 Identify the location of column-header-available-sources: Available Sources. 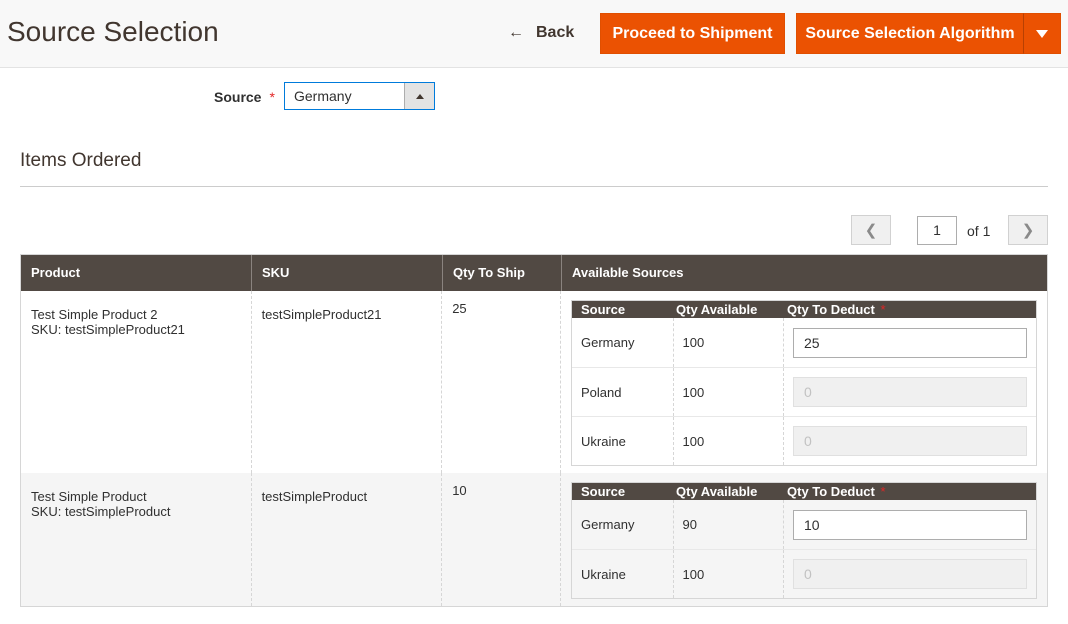
(628, 272).